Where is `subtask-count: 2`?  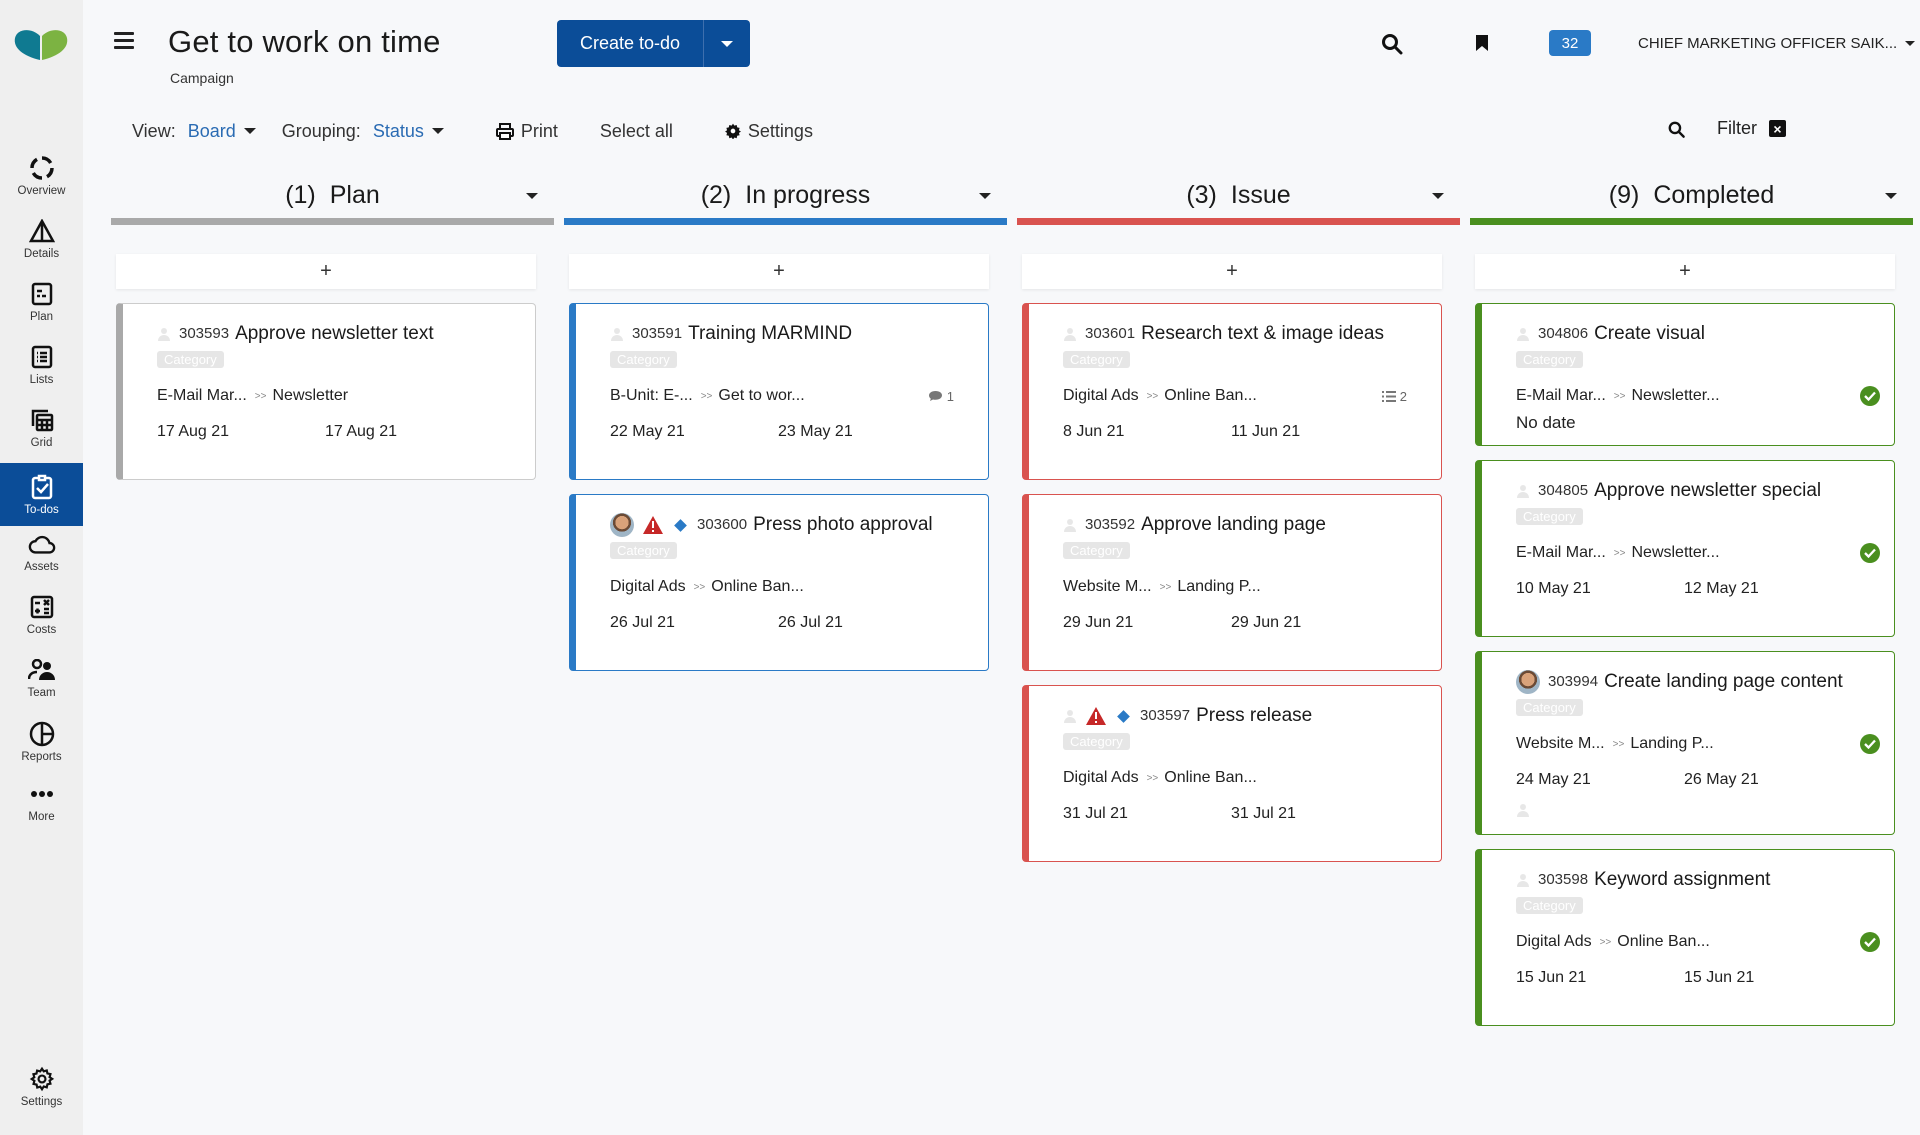 subtask-count: 2 is located at coordinates (1394, 396).